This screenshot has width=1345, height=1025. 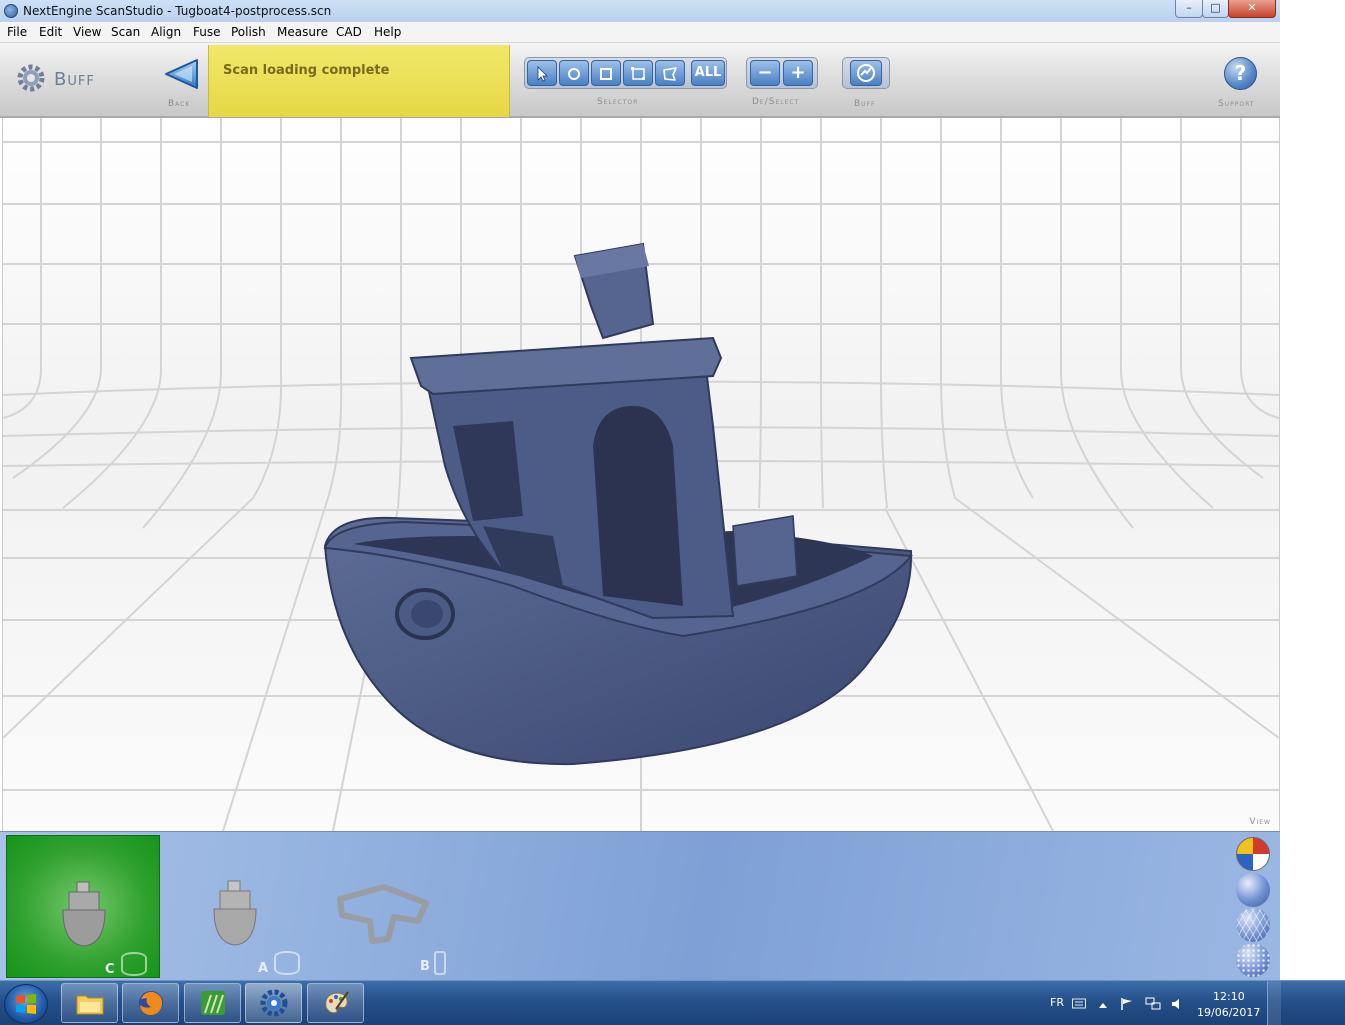 What do you see at coordinates (179, 104) in the screenshot?
I see `back-label: Back` at bounding box center [179, 104].